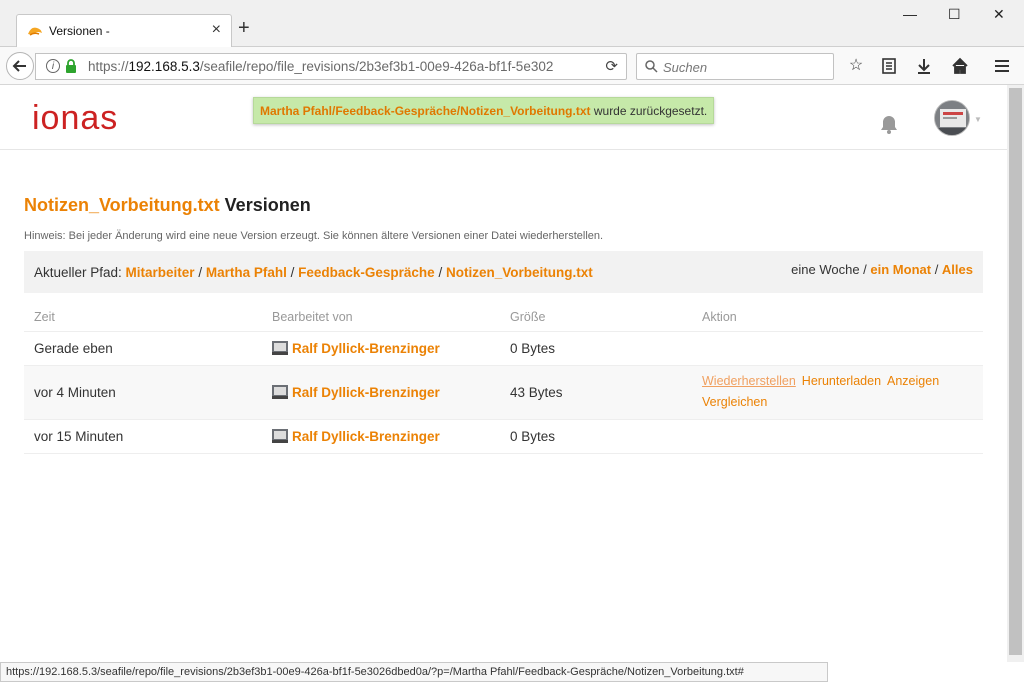  I want to click on header-time: Zeit, so click(143, 317).